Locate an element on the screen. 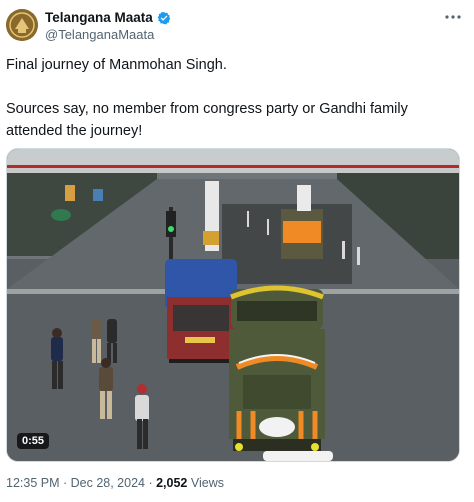 Image resolution: width=474 pixels, height=502 pixels. views-count: 2,052 is located at coordinates (172, 483).